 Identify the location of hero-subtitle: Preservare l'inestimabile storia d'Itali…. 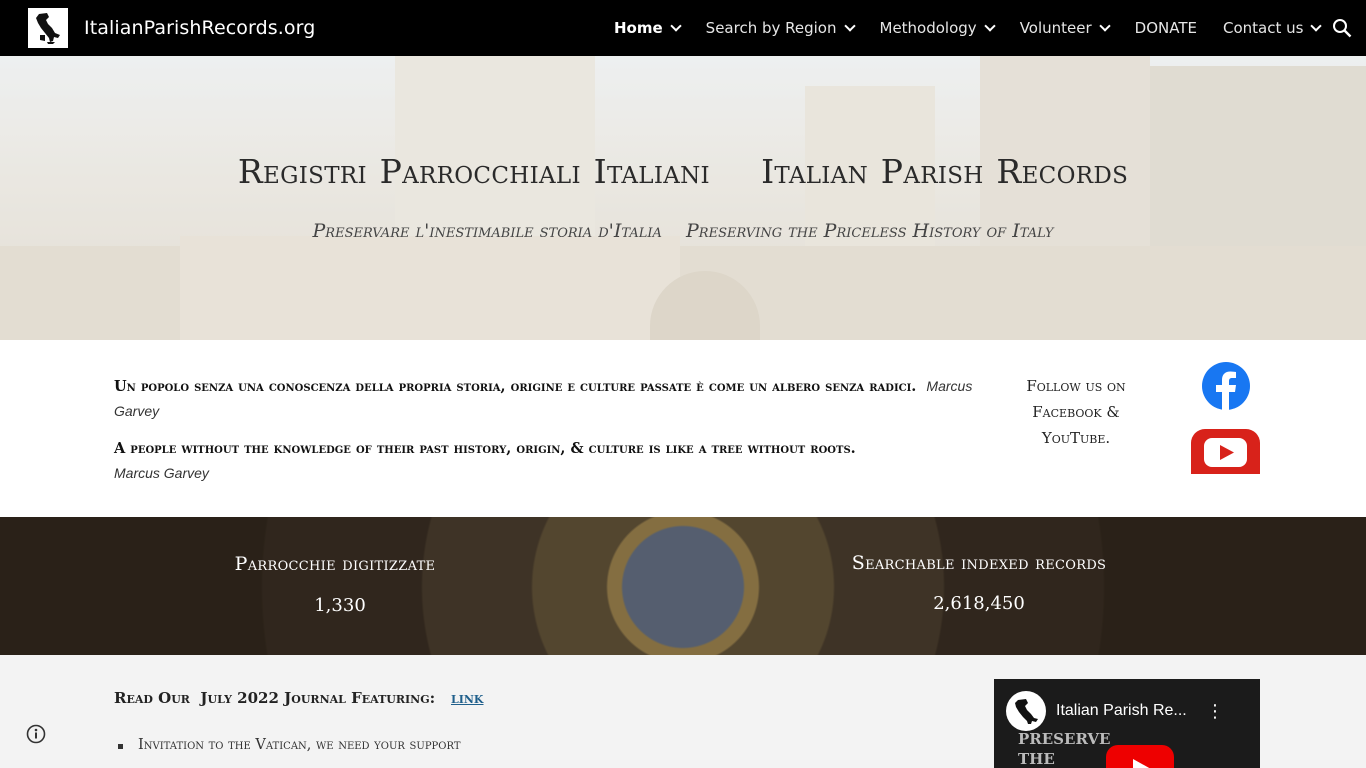
(683, 231).